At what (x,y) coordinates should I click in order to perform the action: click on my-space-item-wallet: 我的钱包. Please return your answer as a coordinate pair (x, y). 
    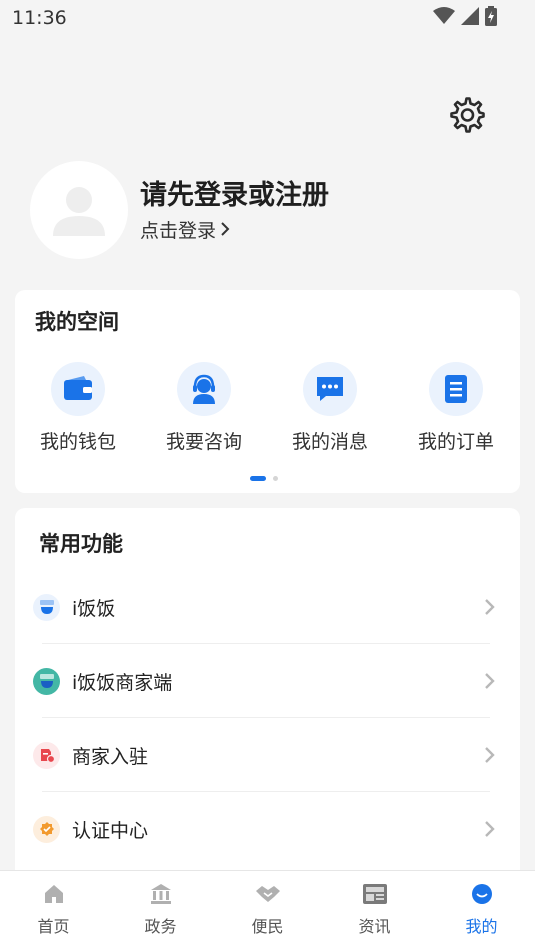
    Looking at the image, I should click on (78, 408).